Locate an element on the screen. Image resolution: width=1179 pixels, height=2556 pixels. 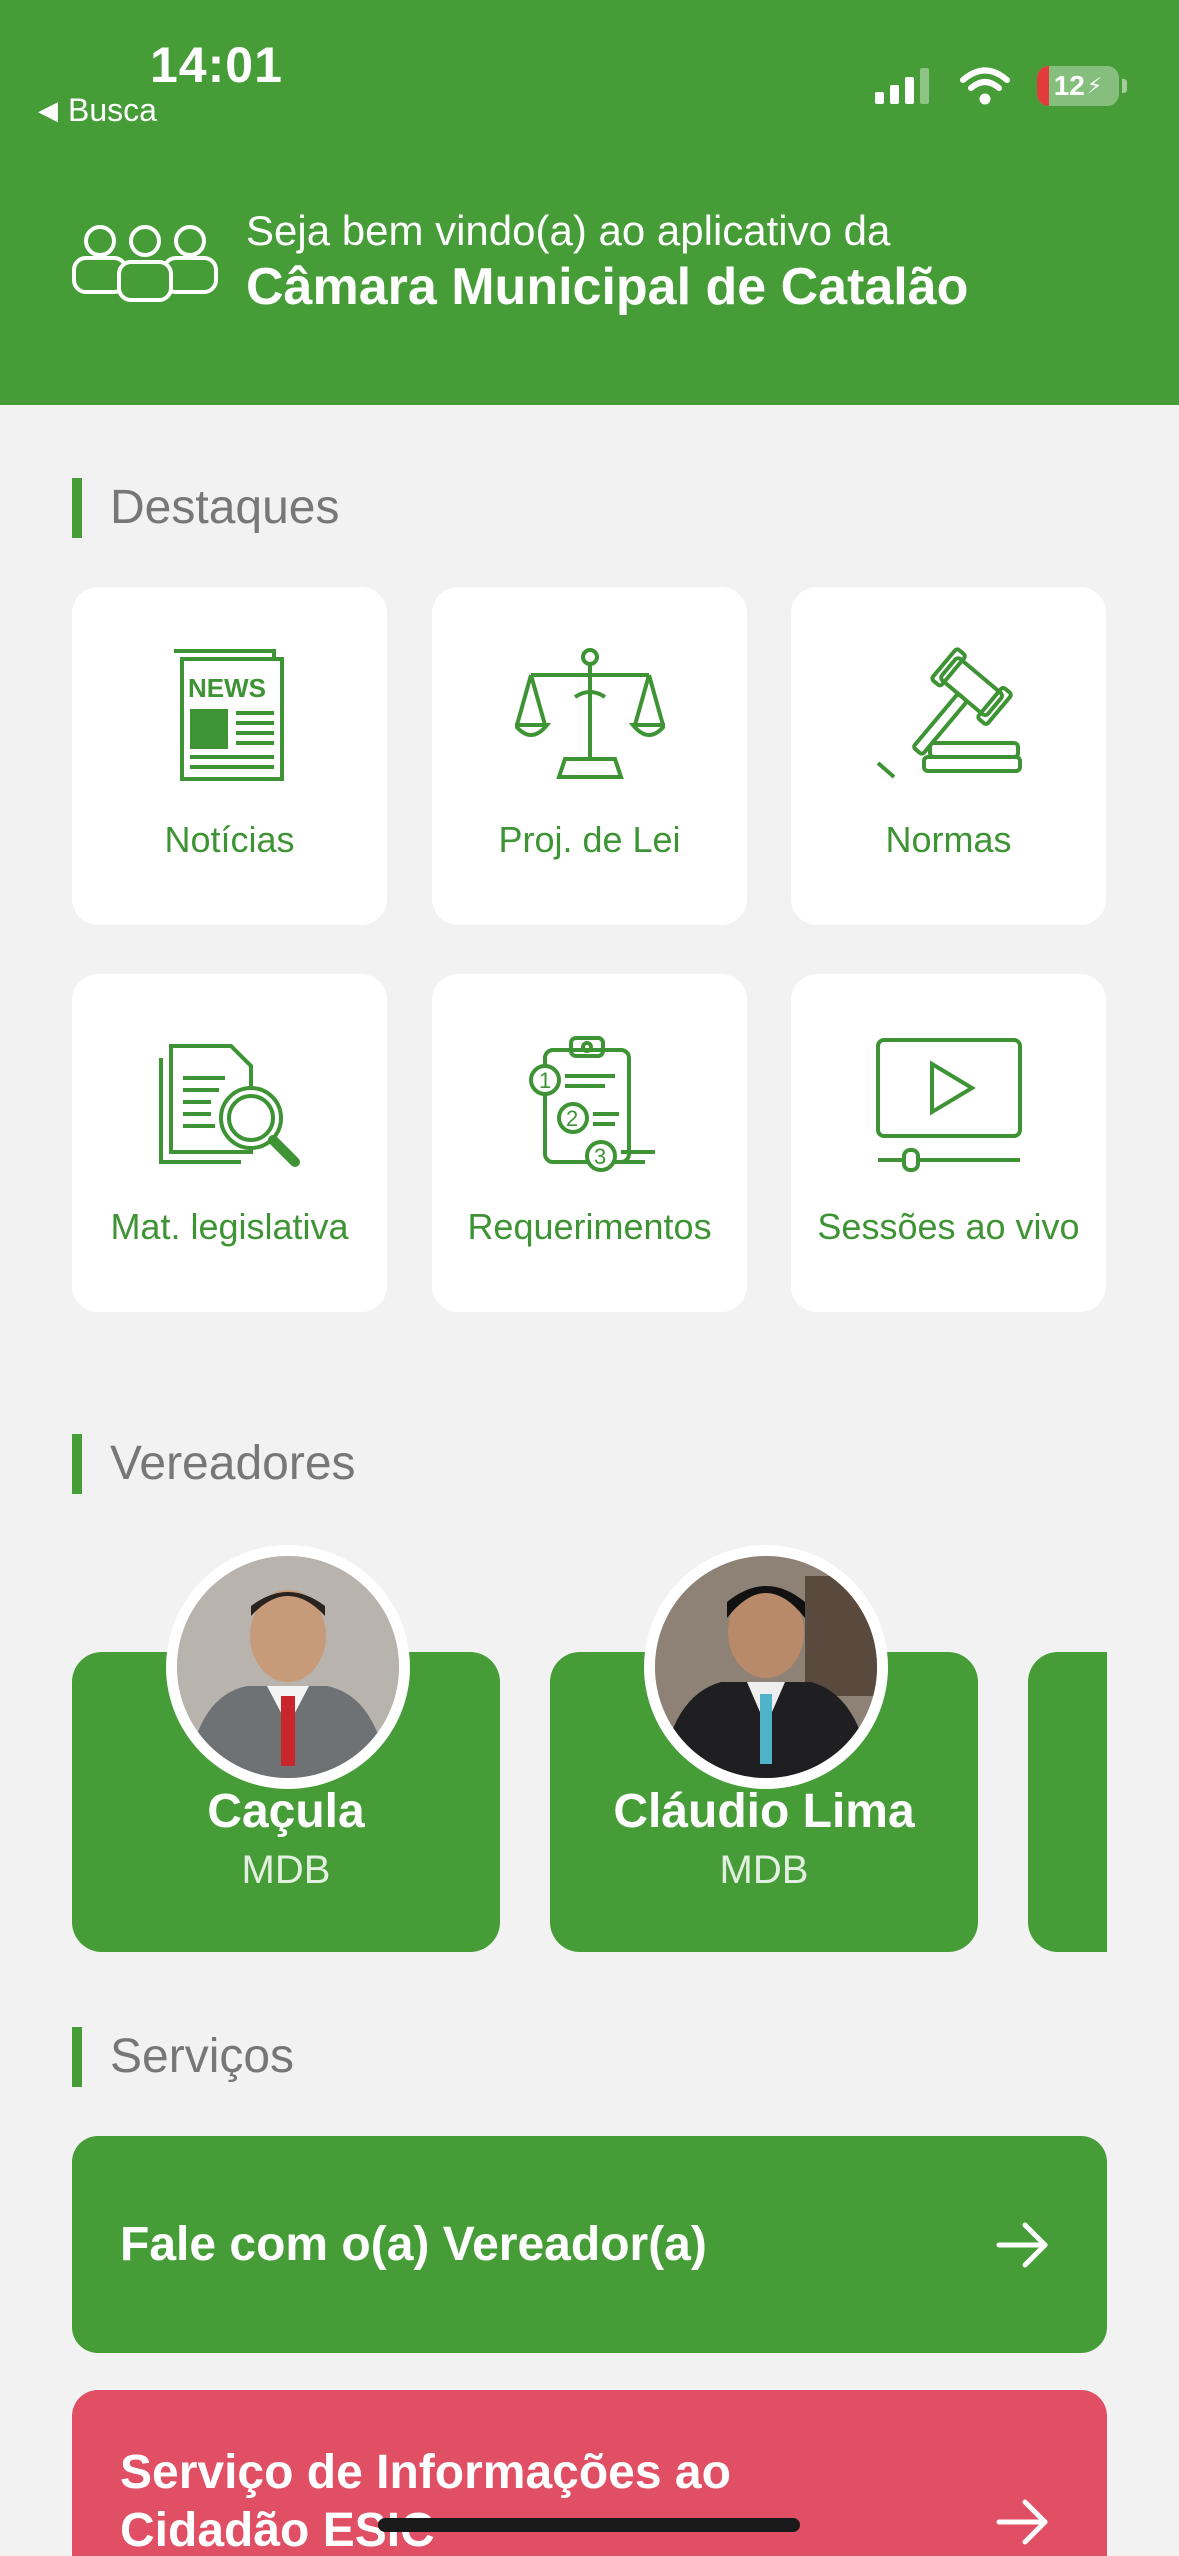
tile-label: Notícias is located at coordinates (229, 839).